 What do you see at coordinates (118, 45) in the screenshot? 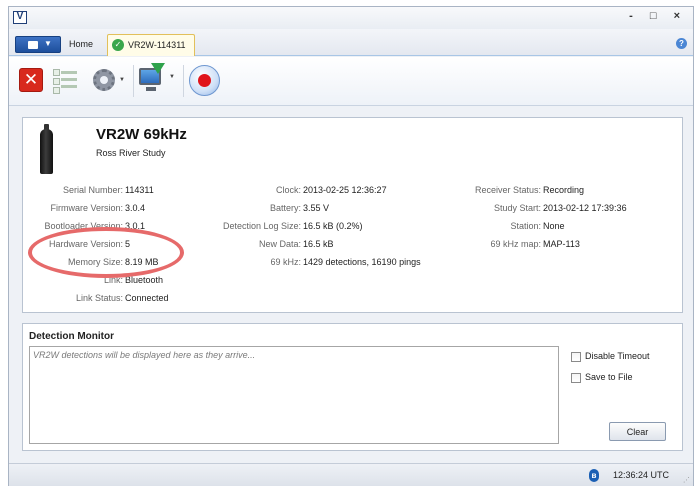
I see `check-circle-icon: ✓` at bounding box center [118, 45].